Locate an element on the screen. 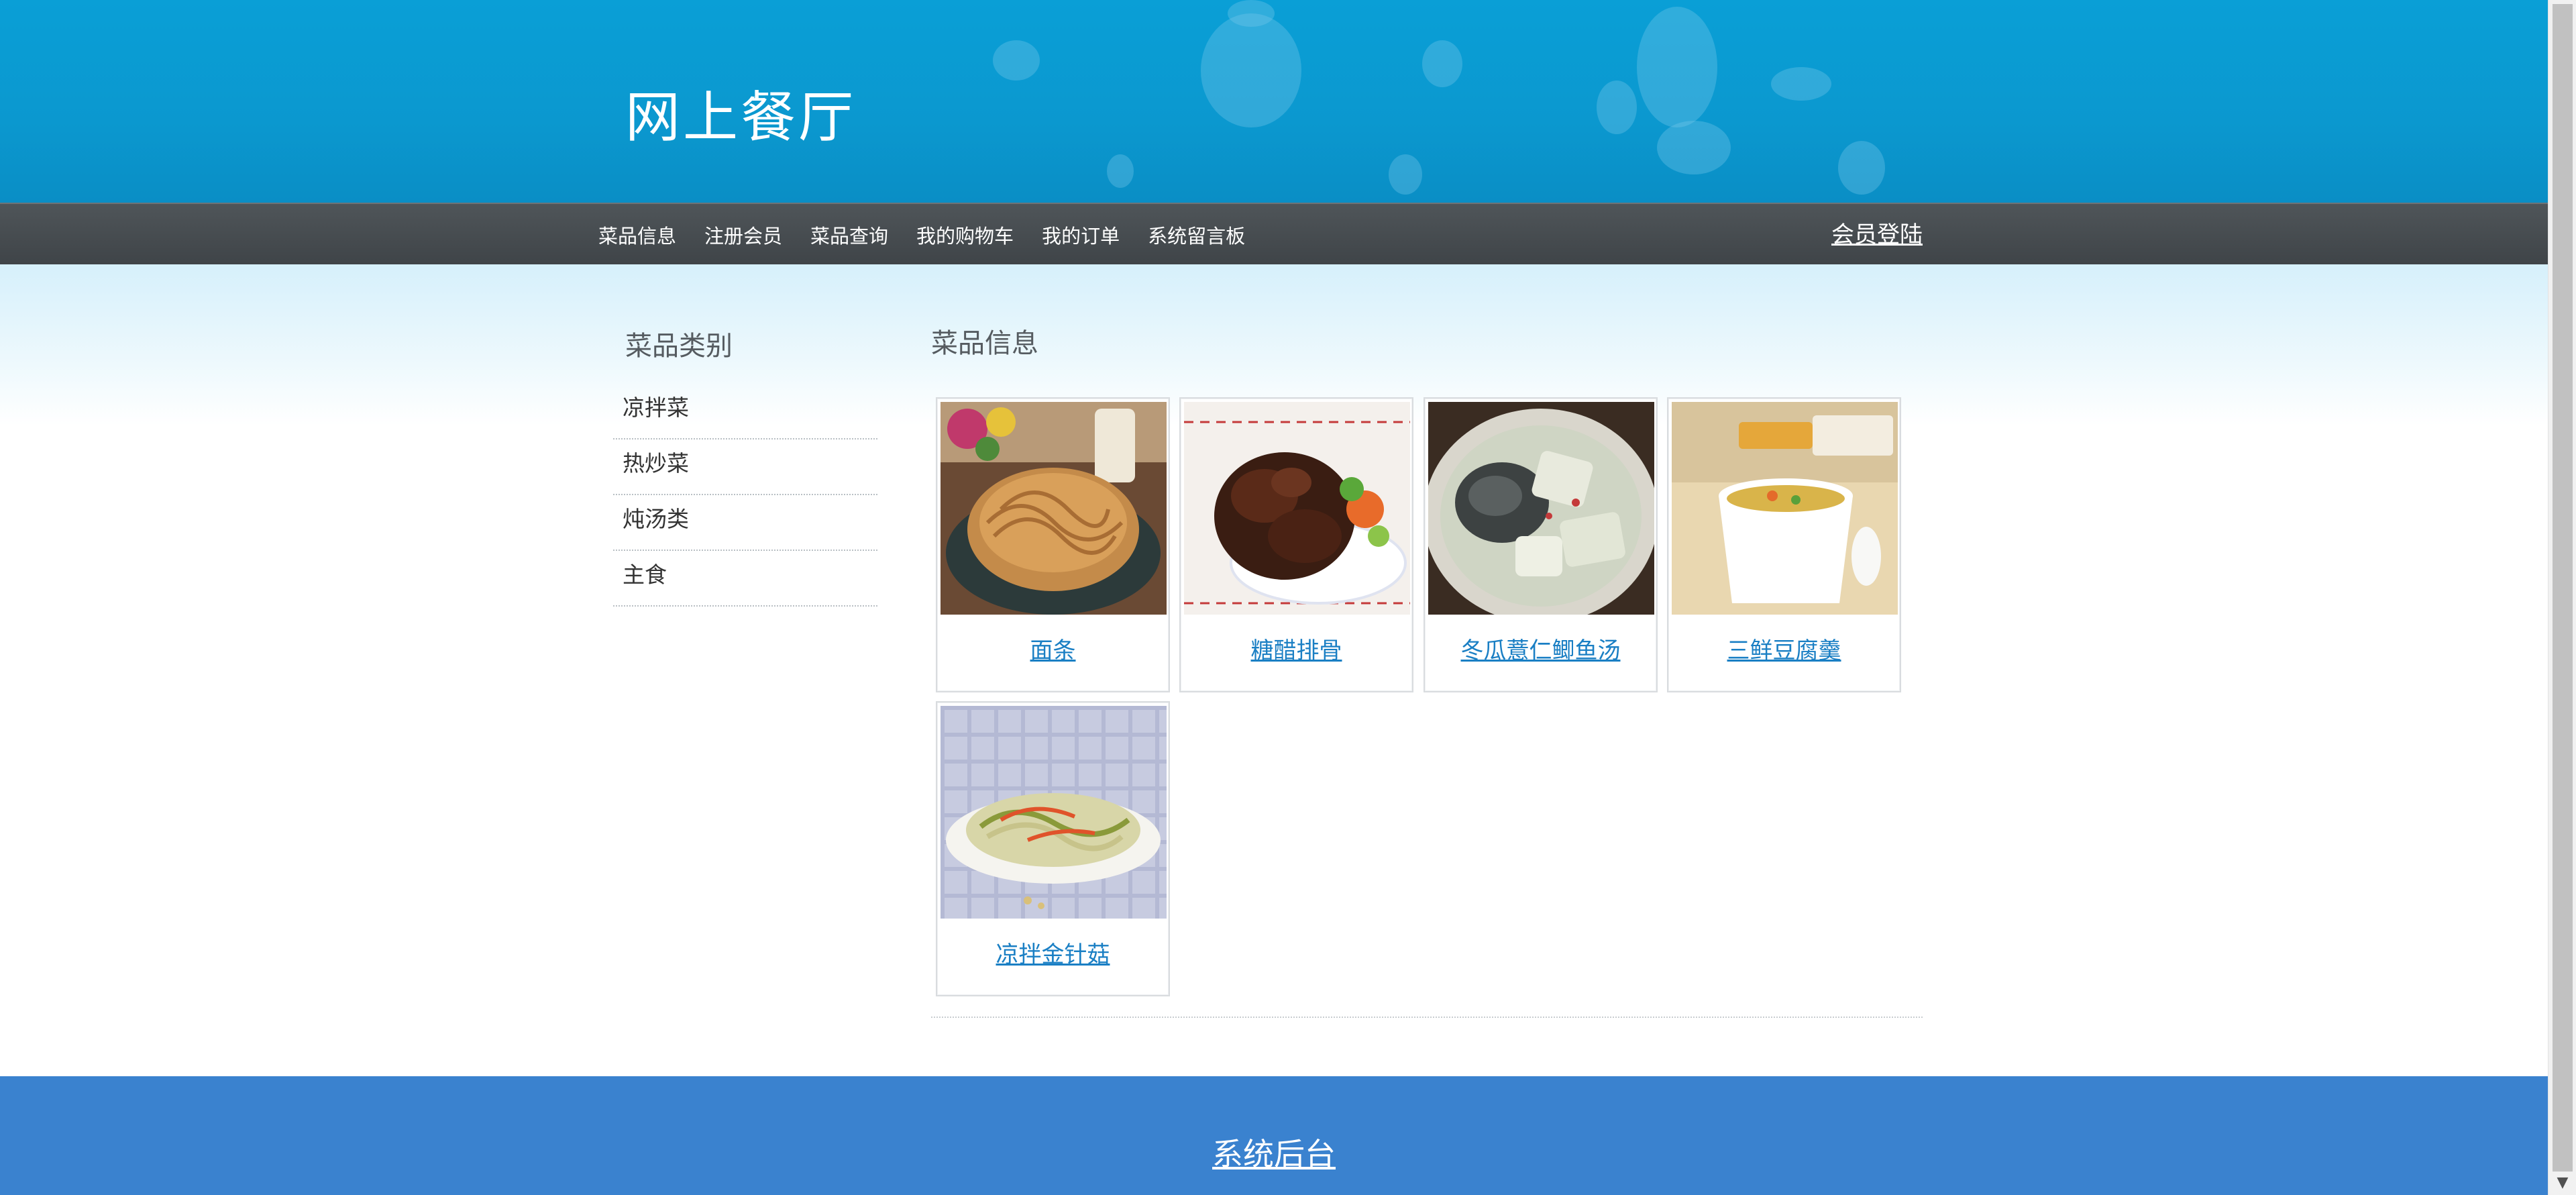 Image resolution: width=2576 pixels, height=1195 pixels. nav-item-cart: 我的购物车 is located at coordinates (965, 235).